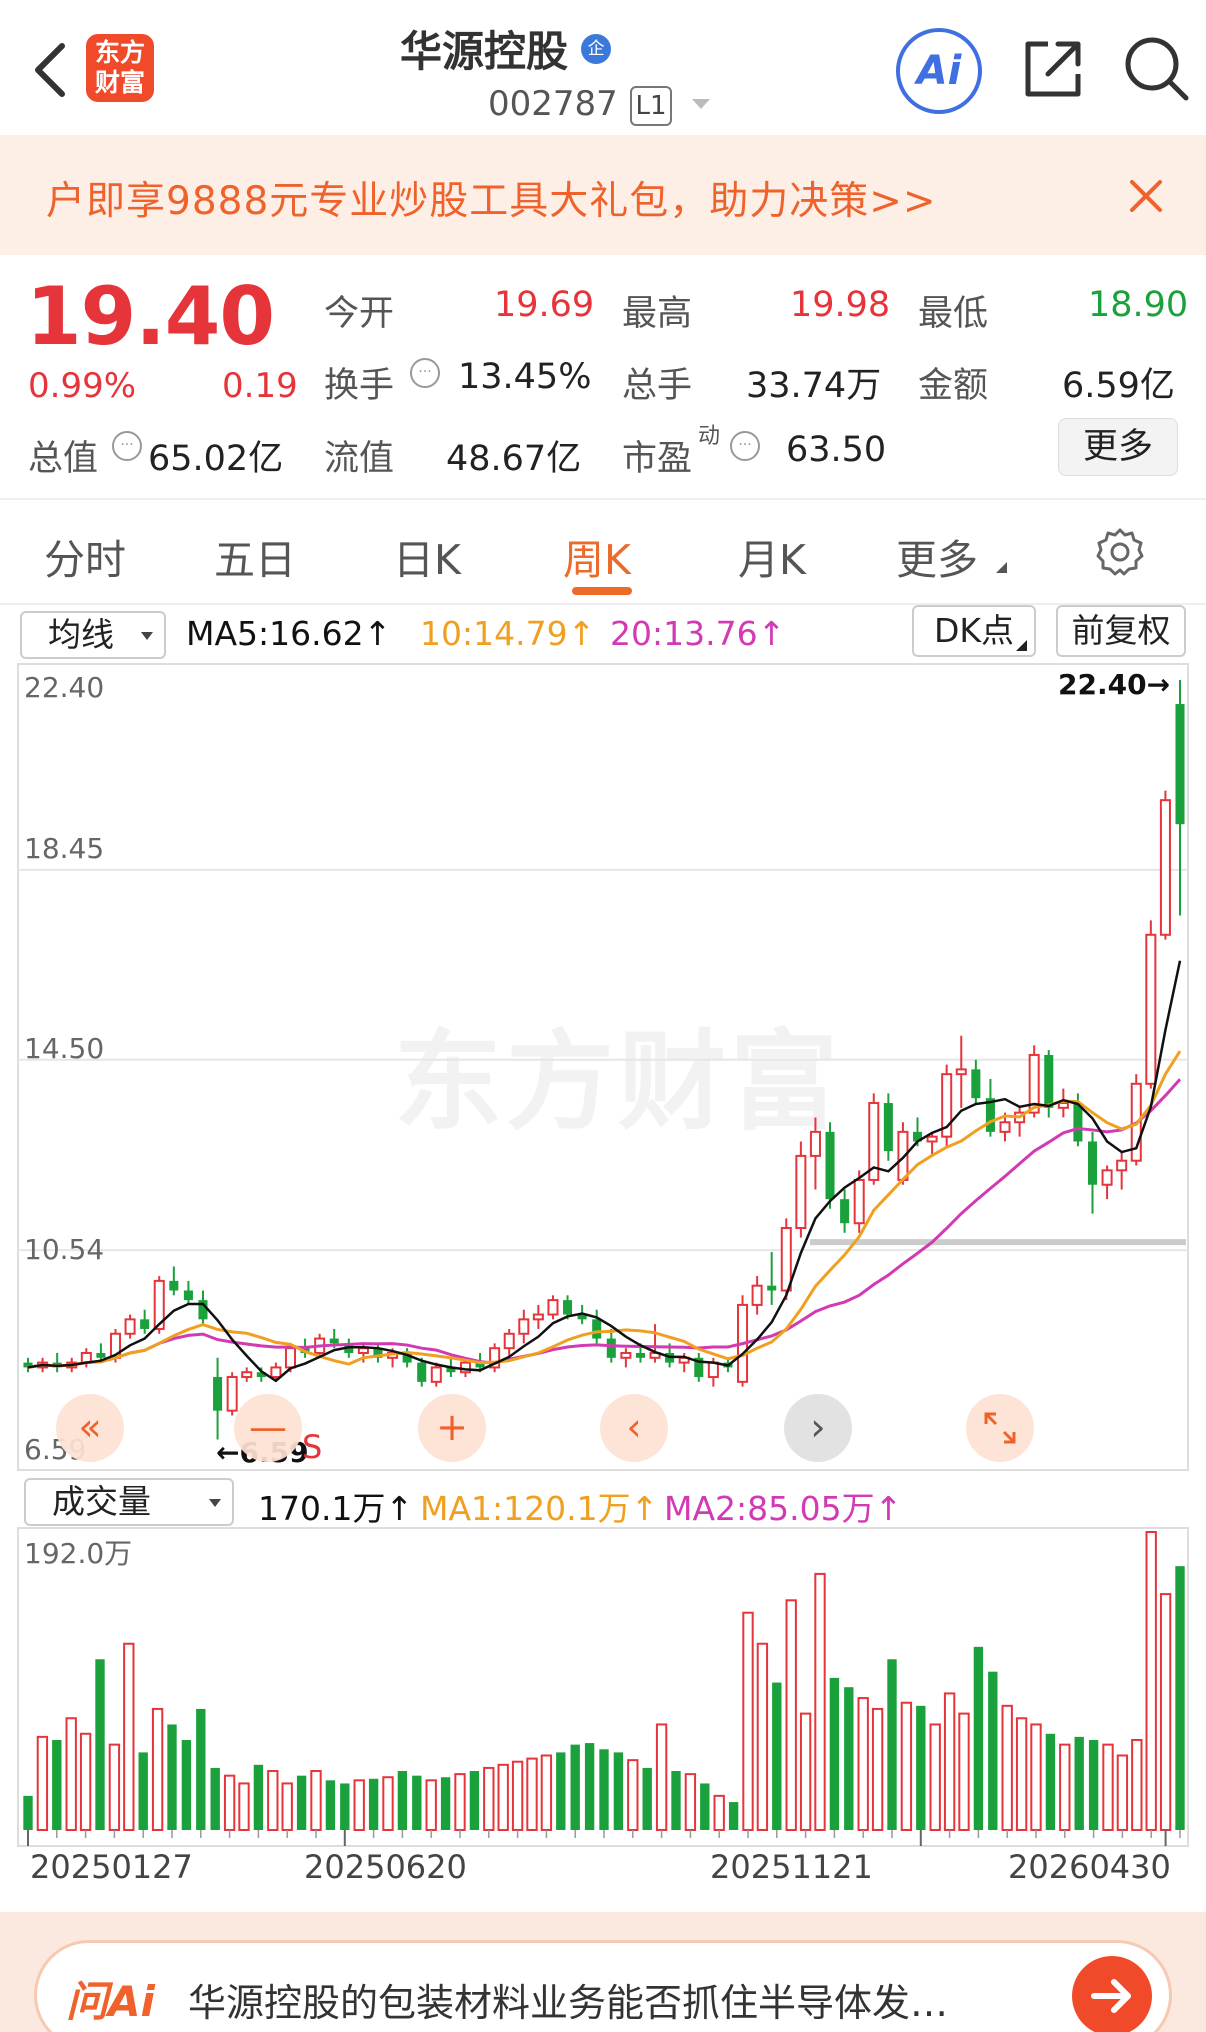  I want to click on fullscreen-button, so click(1000, 1428).